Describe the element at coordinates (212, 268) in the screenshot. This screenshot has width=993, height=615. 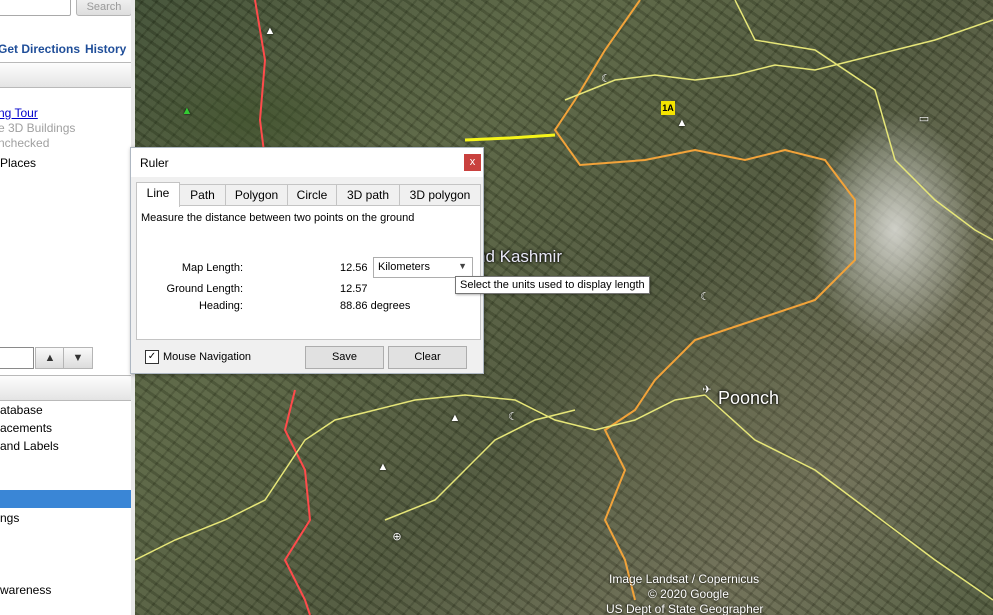
I see `map-length-label: Map Length:` at that location.